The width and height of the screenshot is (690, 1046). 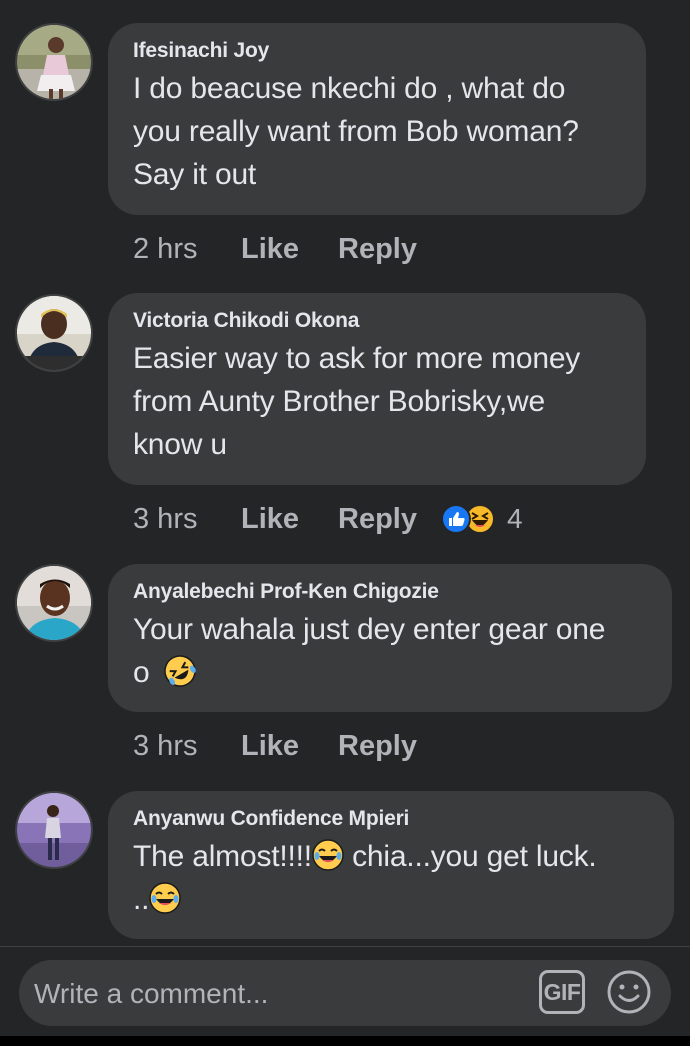 What do you see at coordinates (284, 994) in the screenshot?
I see `comment-input` at bounding box center [284, 994].